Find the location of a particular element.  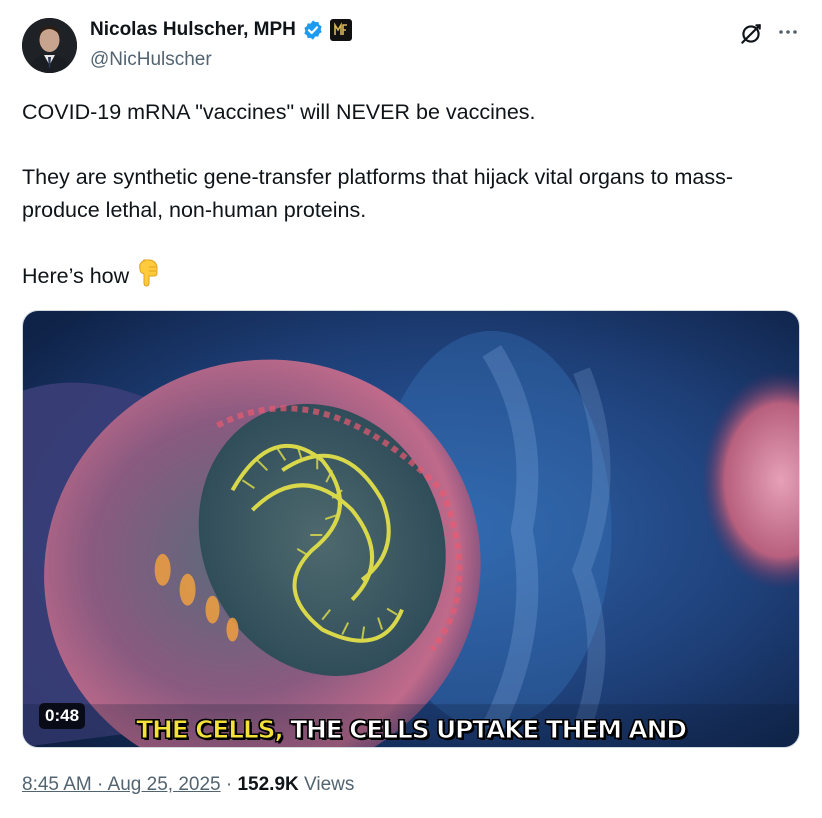

avatar-image is located at coordinates (49, 45).